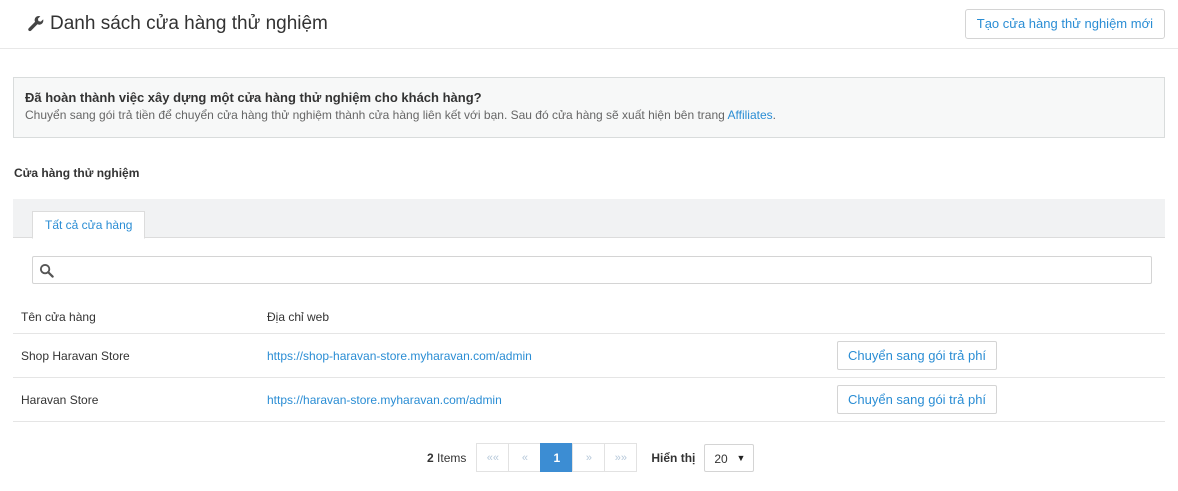  I want to click on wrench-icon, so click(36, 23).